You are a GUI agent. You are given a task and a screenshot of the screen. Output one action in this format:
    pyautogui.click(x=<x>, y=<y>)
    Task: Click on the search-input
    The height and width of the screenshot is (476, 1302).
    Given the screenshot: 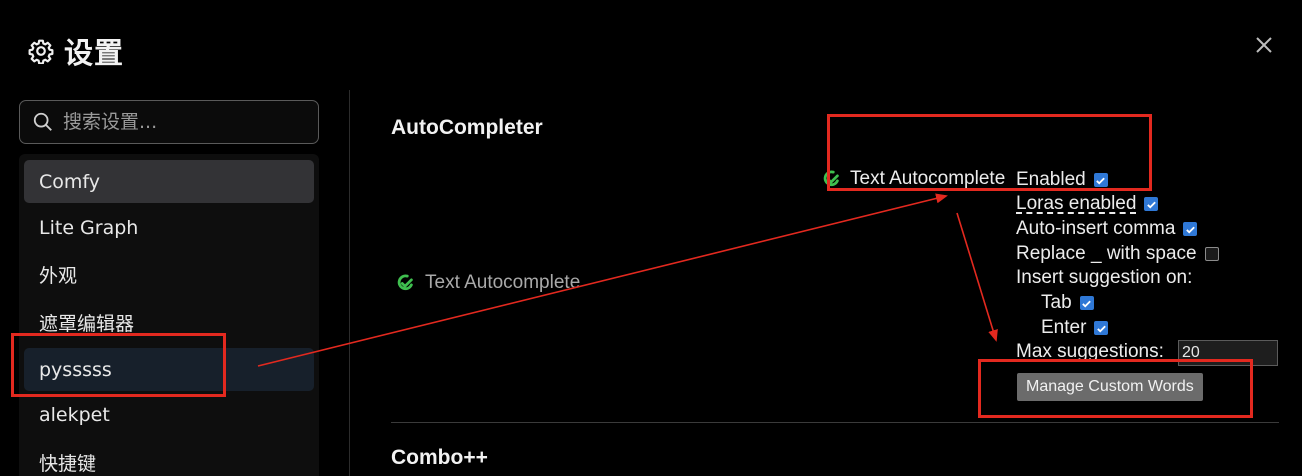 What is the action you would take?
    pyautogui.click(x=183, y=122)
    